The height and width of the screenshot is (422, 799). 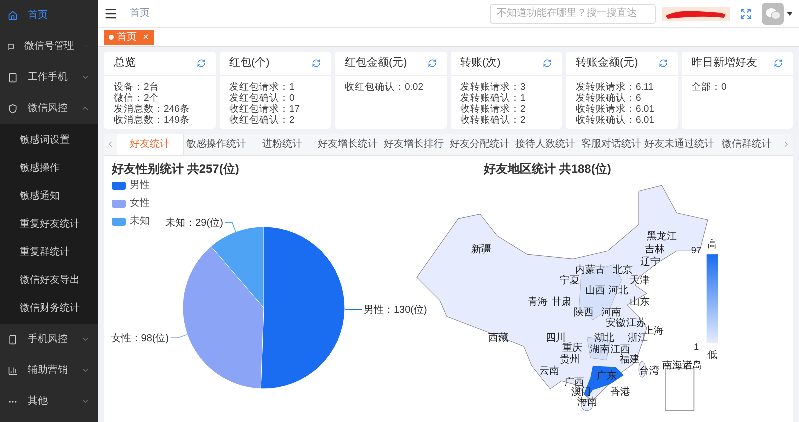 I want to click on province-label: 河南, so click(x=611, y=313).